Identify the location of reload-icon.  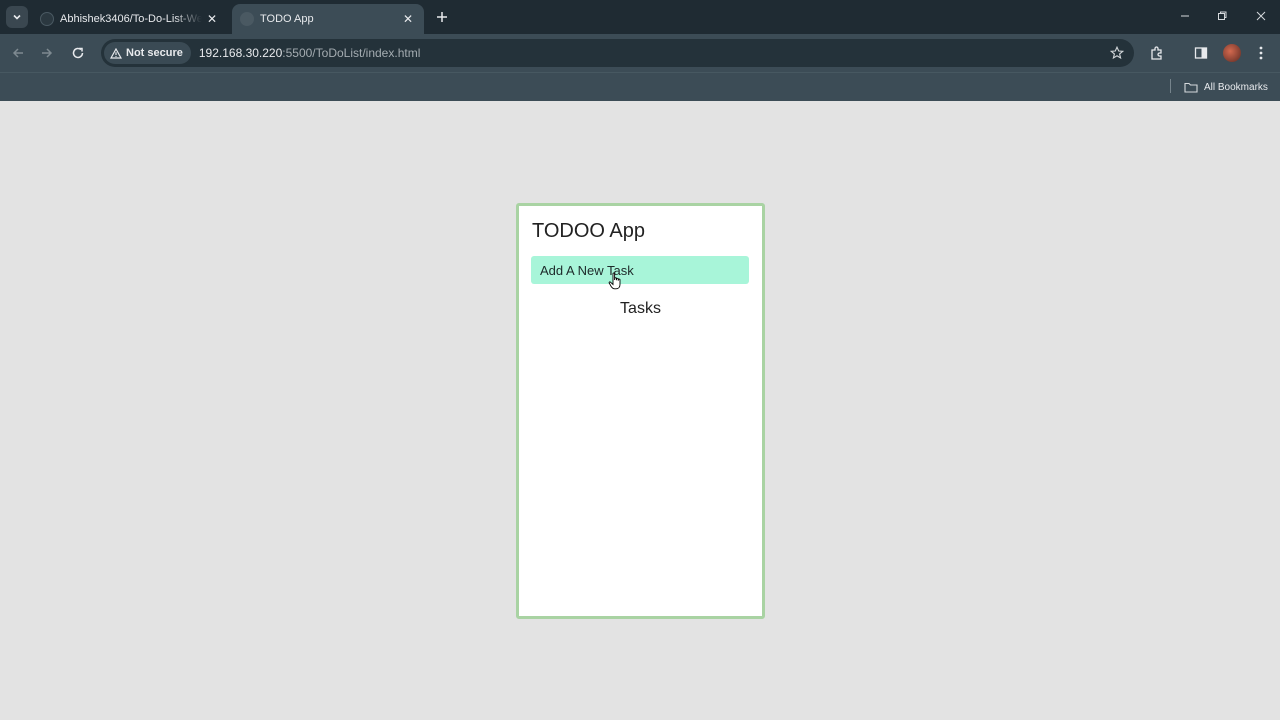
(78, 53).